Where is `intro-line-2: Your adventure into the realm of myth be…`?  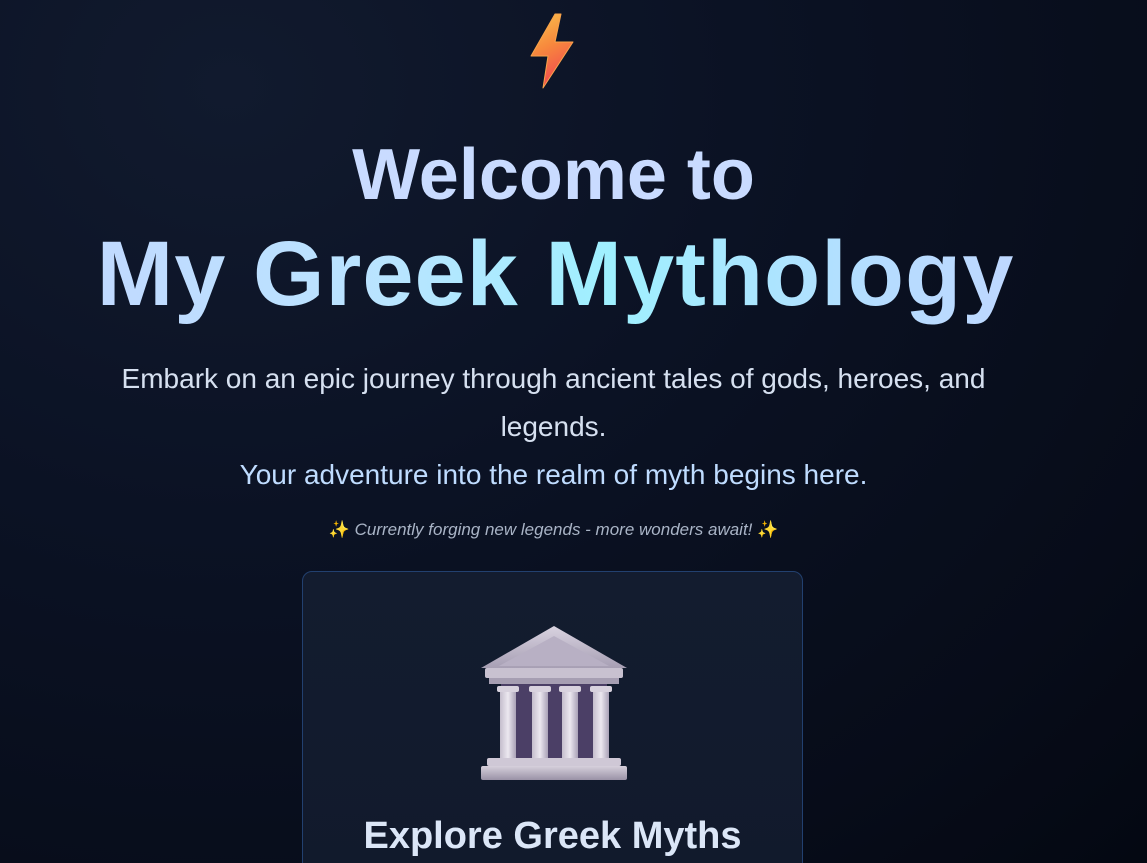 intro-line-2: Your adventure into the realm of myth be… is located at coordinates (553, 474).